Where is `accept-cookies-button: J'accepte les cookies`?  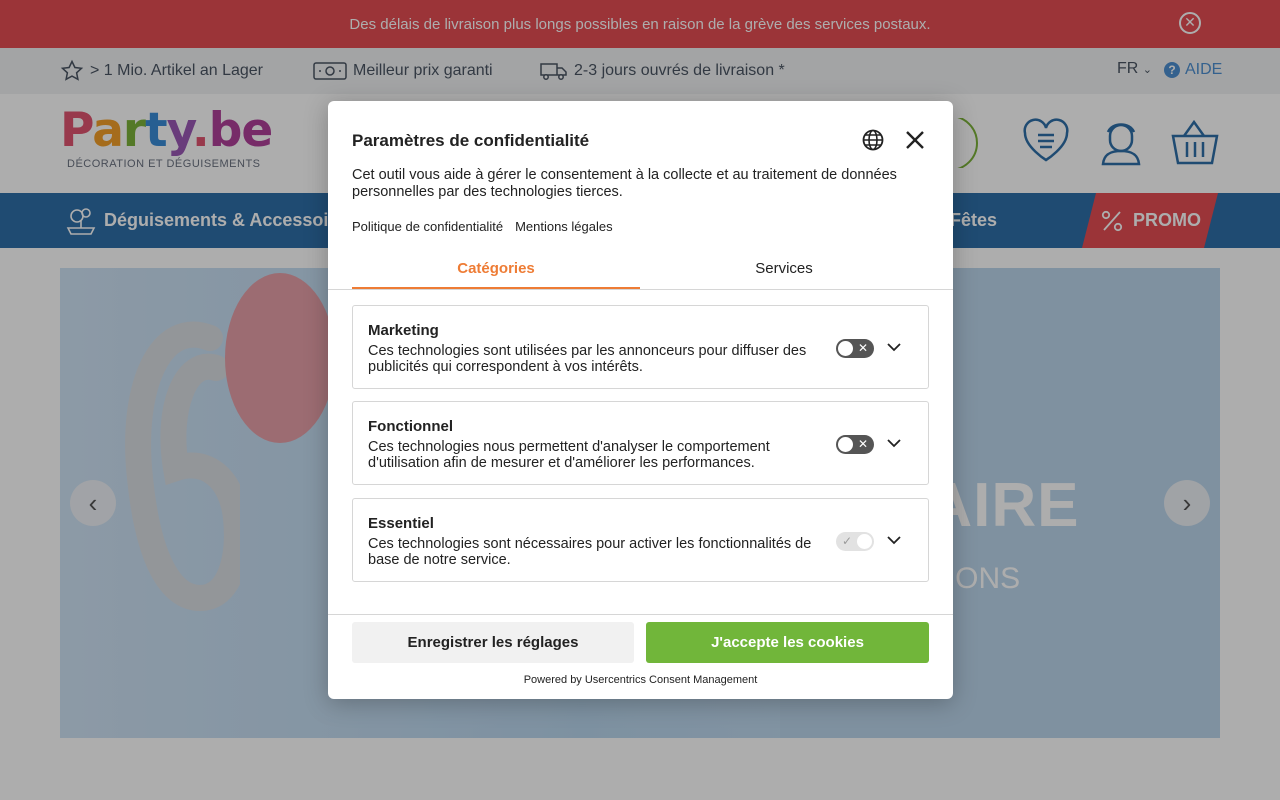 accept-cookies-button: J'accepte les cookies is located at coordinates (787, 642).